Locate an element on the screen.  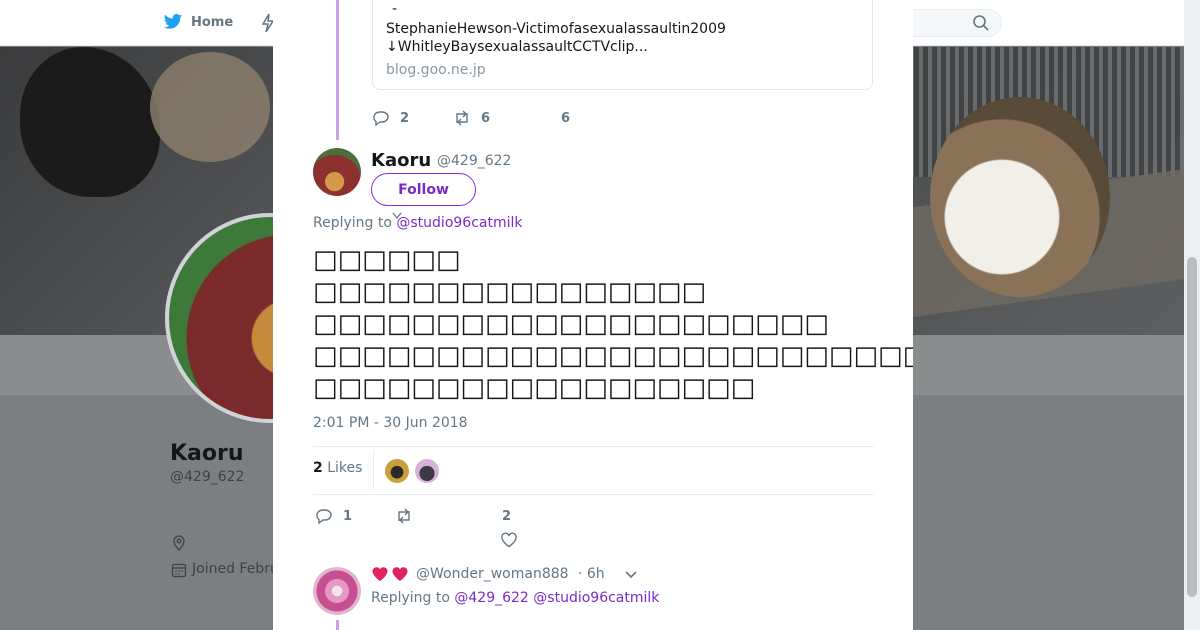
reply-author-handle: @Wonder_woman888 is located at coordinates (492, 574).